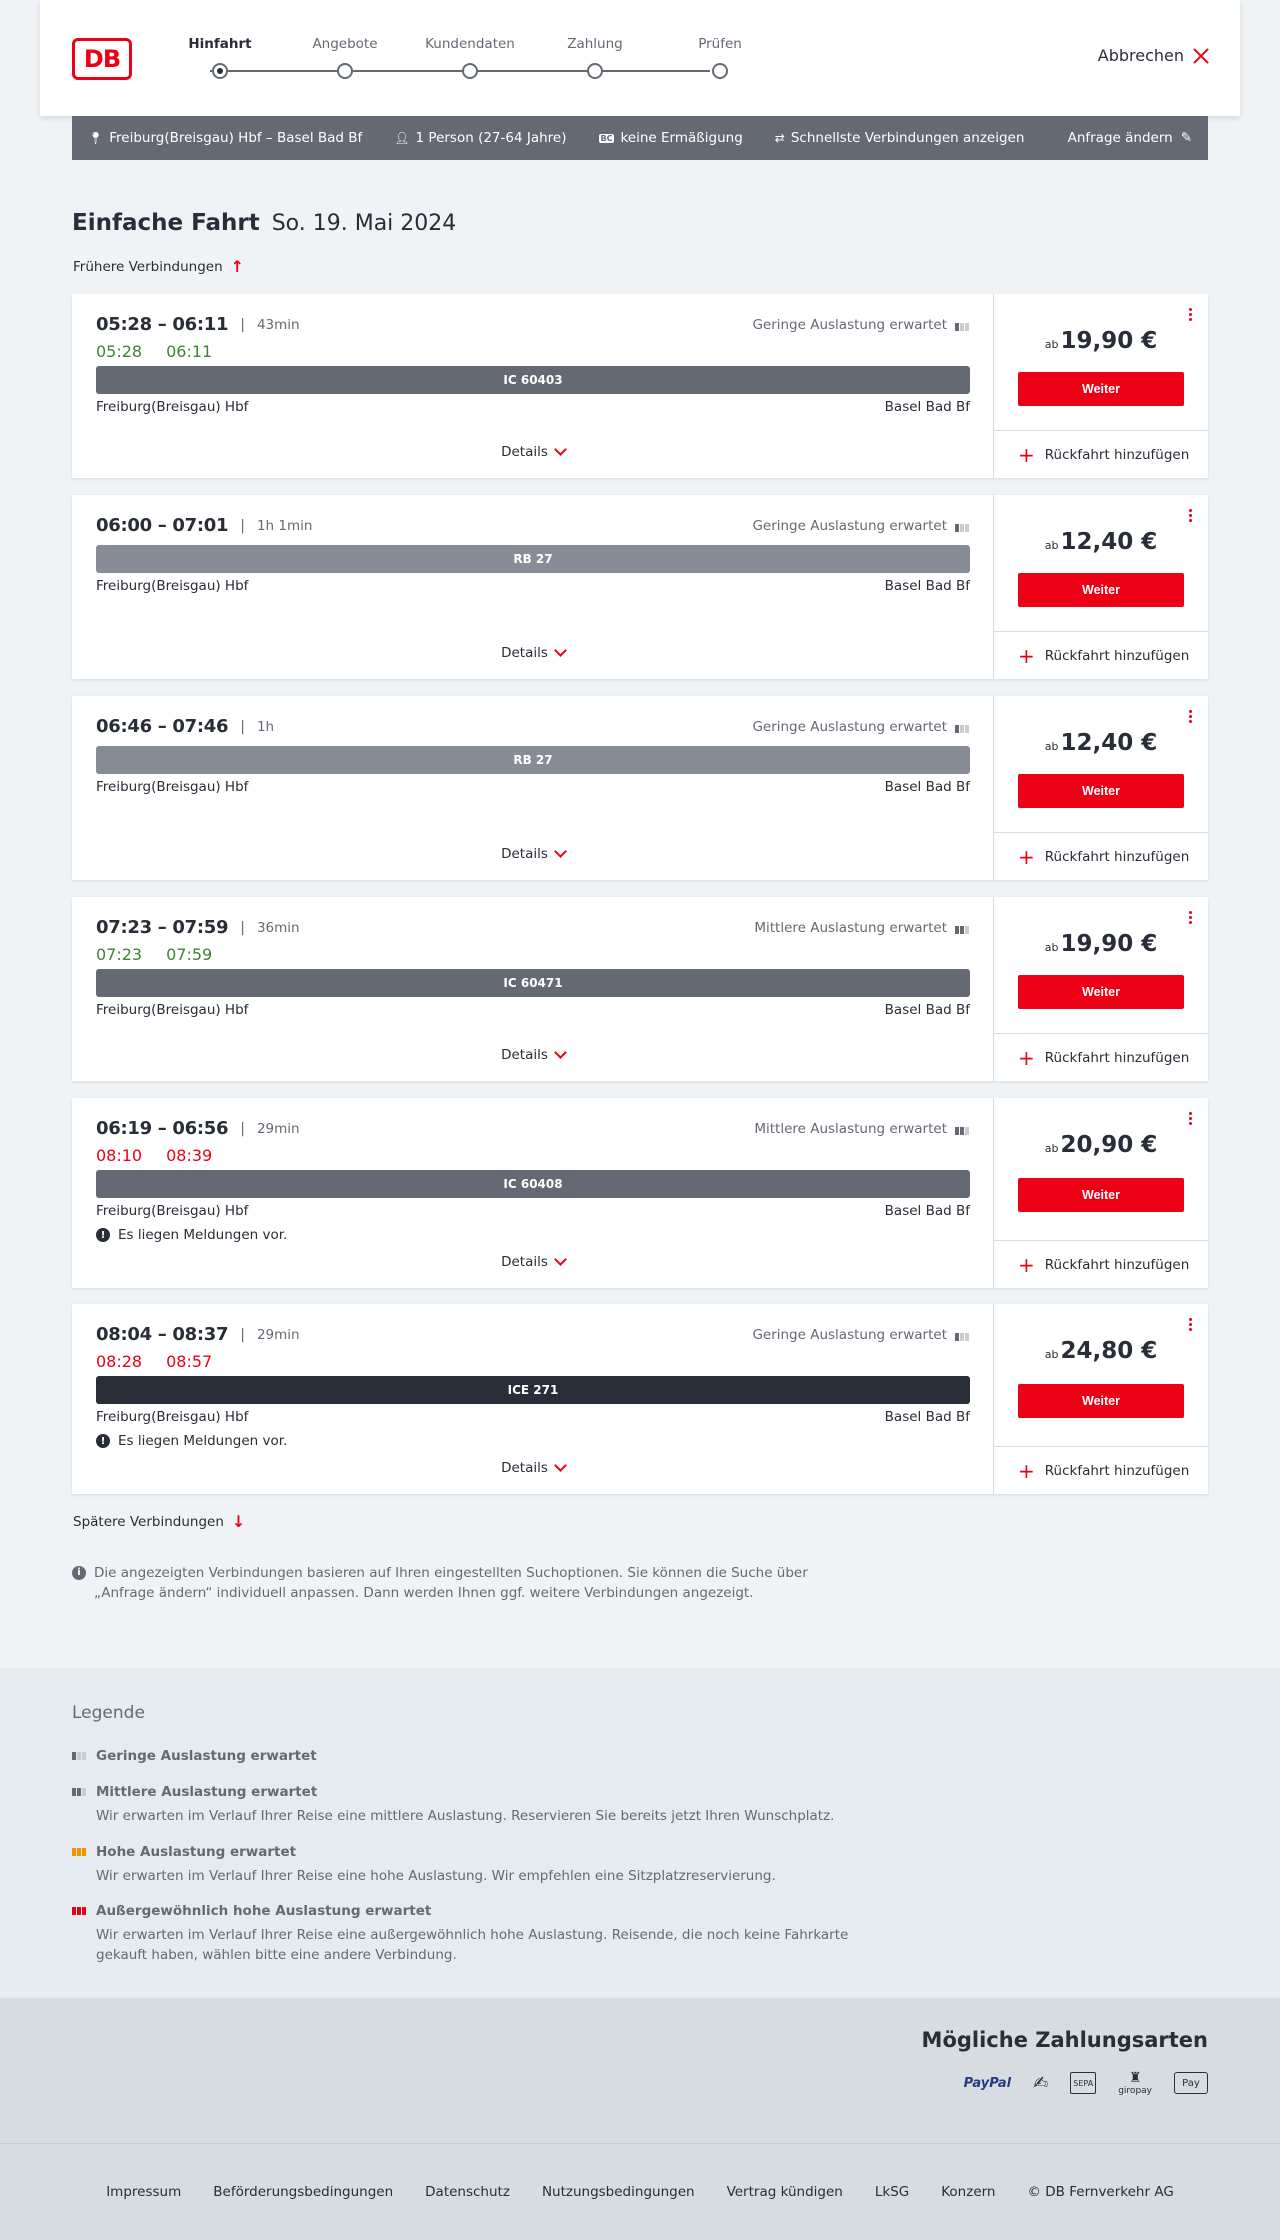 This screenshot has height=2240, width=1280. Describe the element at coordinates (533, 983) in the screenshot. I see `train-bar: IC 60471` at that location.